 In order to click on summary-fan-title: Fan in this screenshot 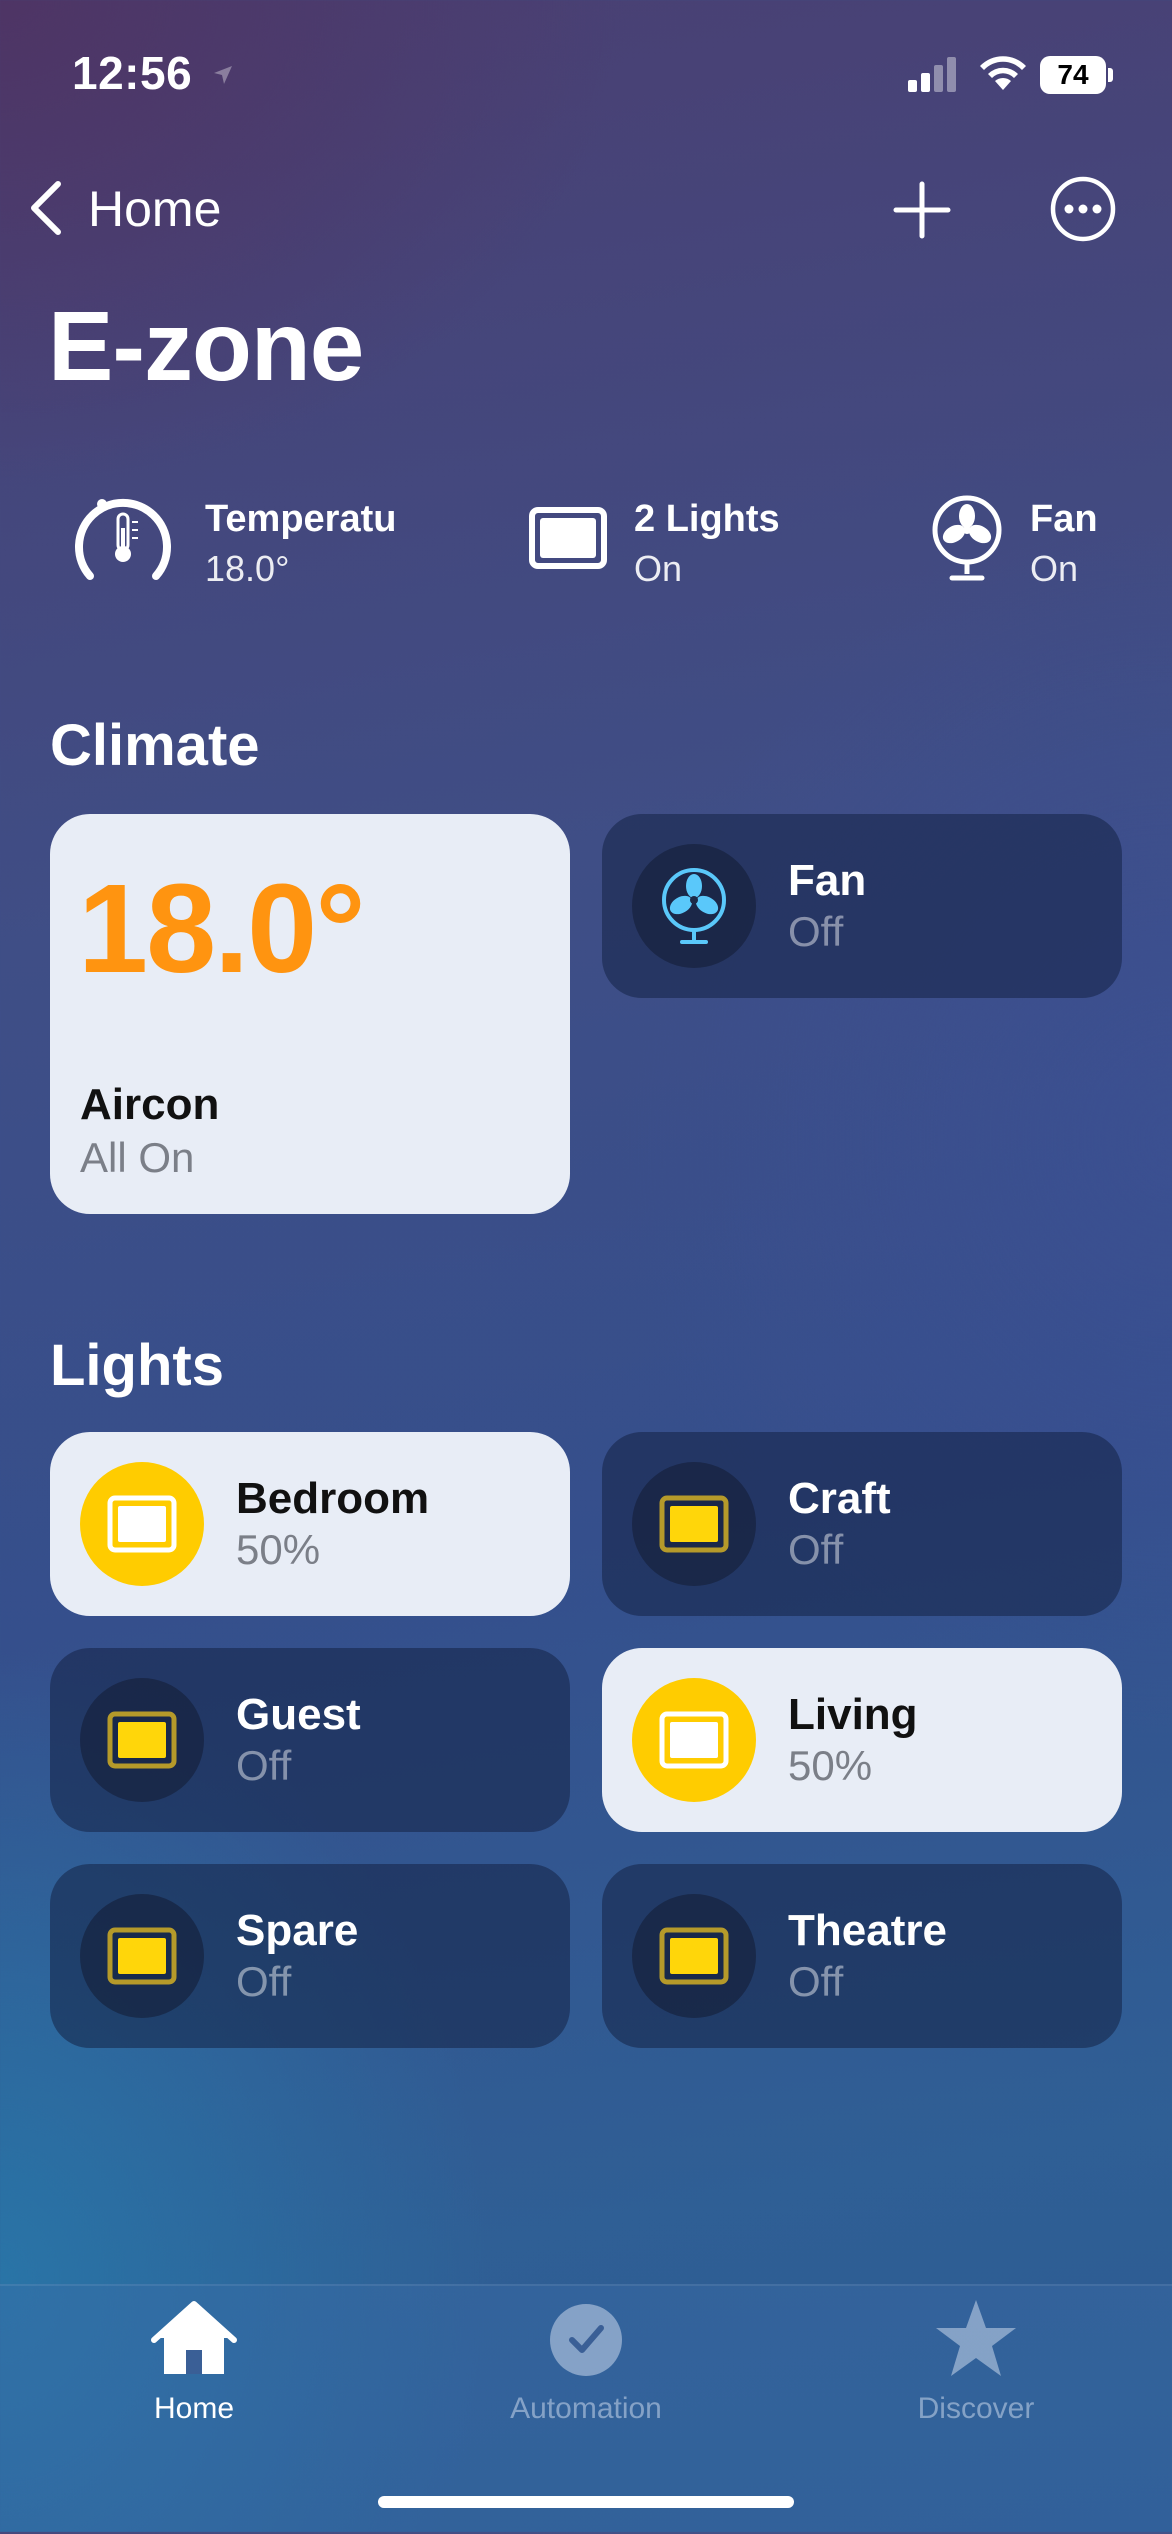, I will do `click(1064, 519)`.